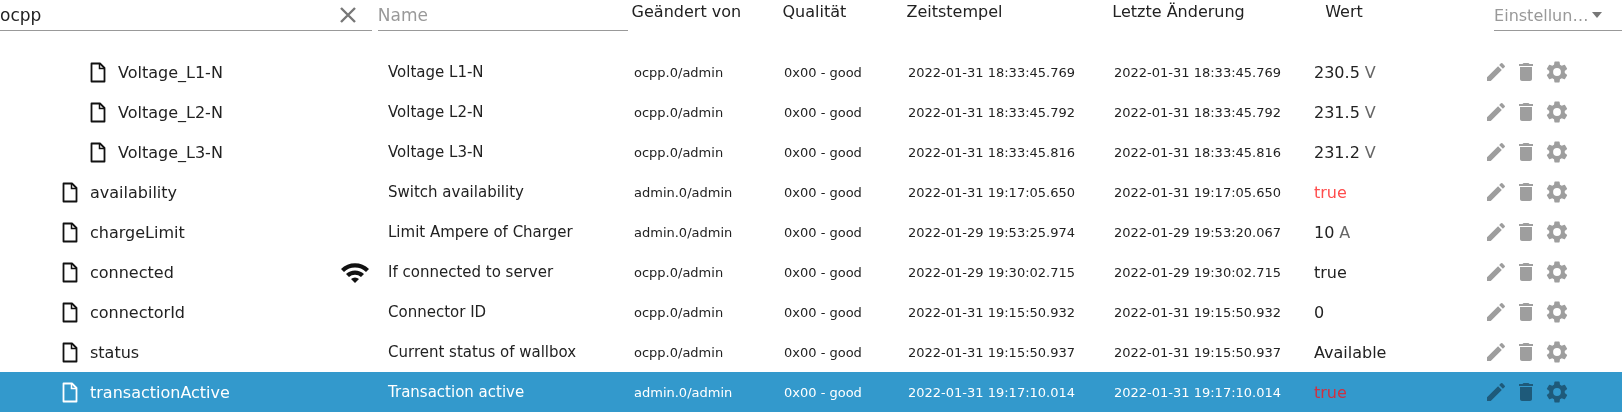  I want to click on caret-icon, so click(1597, 15).